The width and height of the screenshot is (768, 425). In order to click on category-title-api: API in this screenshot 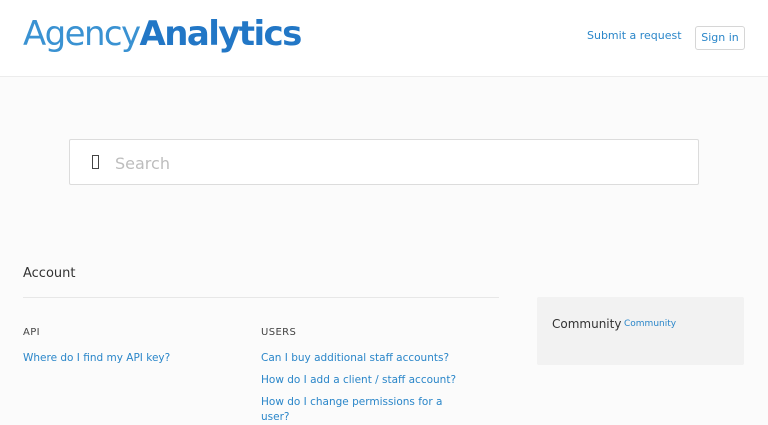, I will do `click(31, 332)`.